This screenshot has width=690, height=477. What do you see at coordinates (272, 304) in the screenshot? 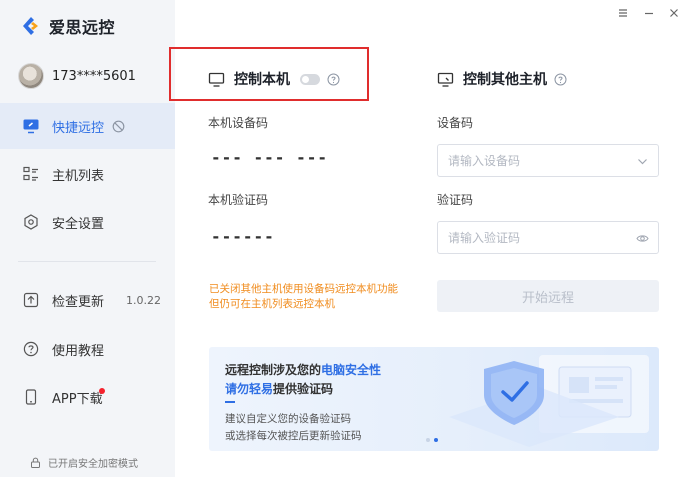
I see `warning-line: 但仍可在主机列表远控本机` at bounding box center [272, 304].